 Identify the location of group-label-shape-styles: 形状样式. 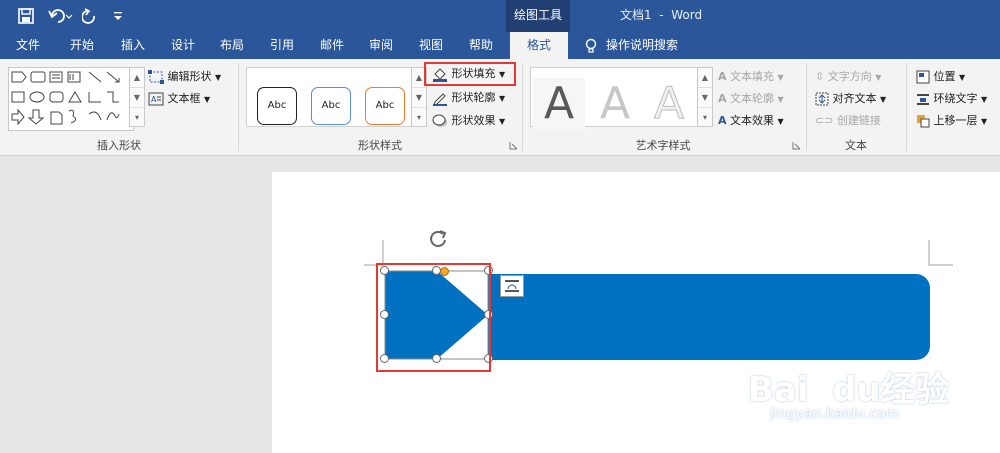
(380, 145).